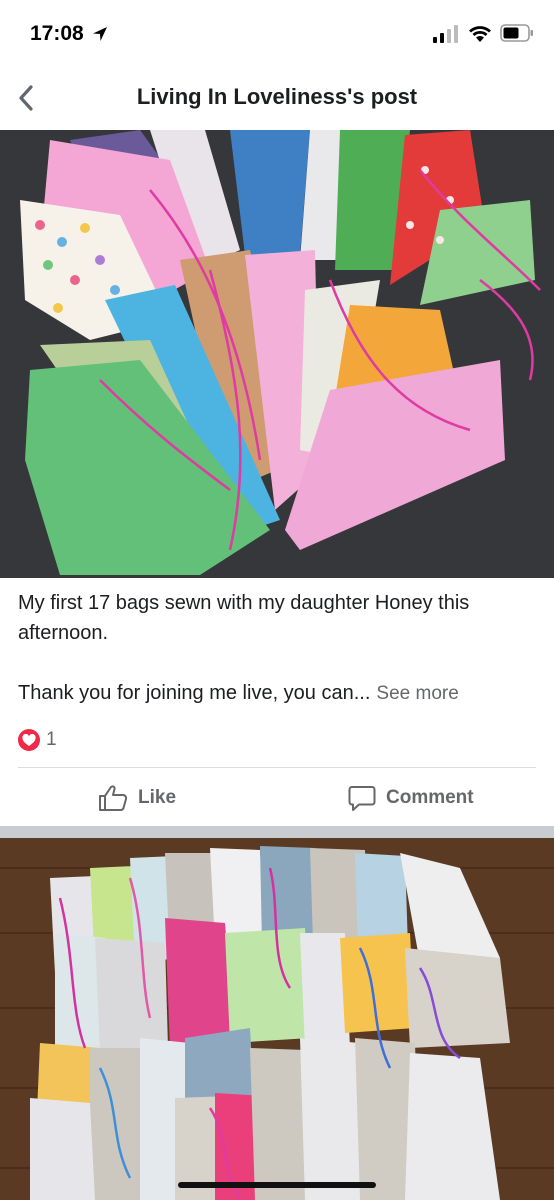 This screenshot has width=554, height=1200. I want to click on reactions-summary: 1, so click(37, 740).